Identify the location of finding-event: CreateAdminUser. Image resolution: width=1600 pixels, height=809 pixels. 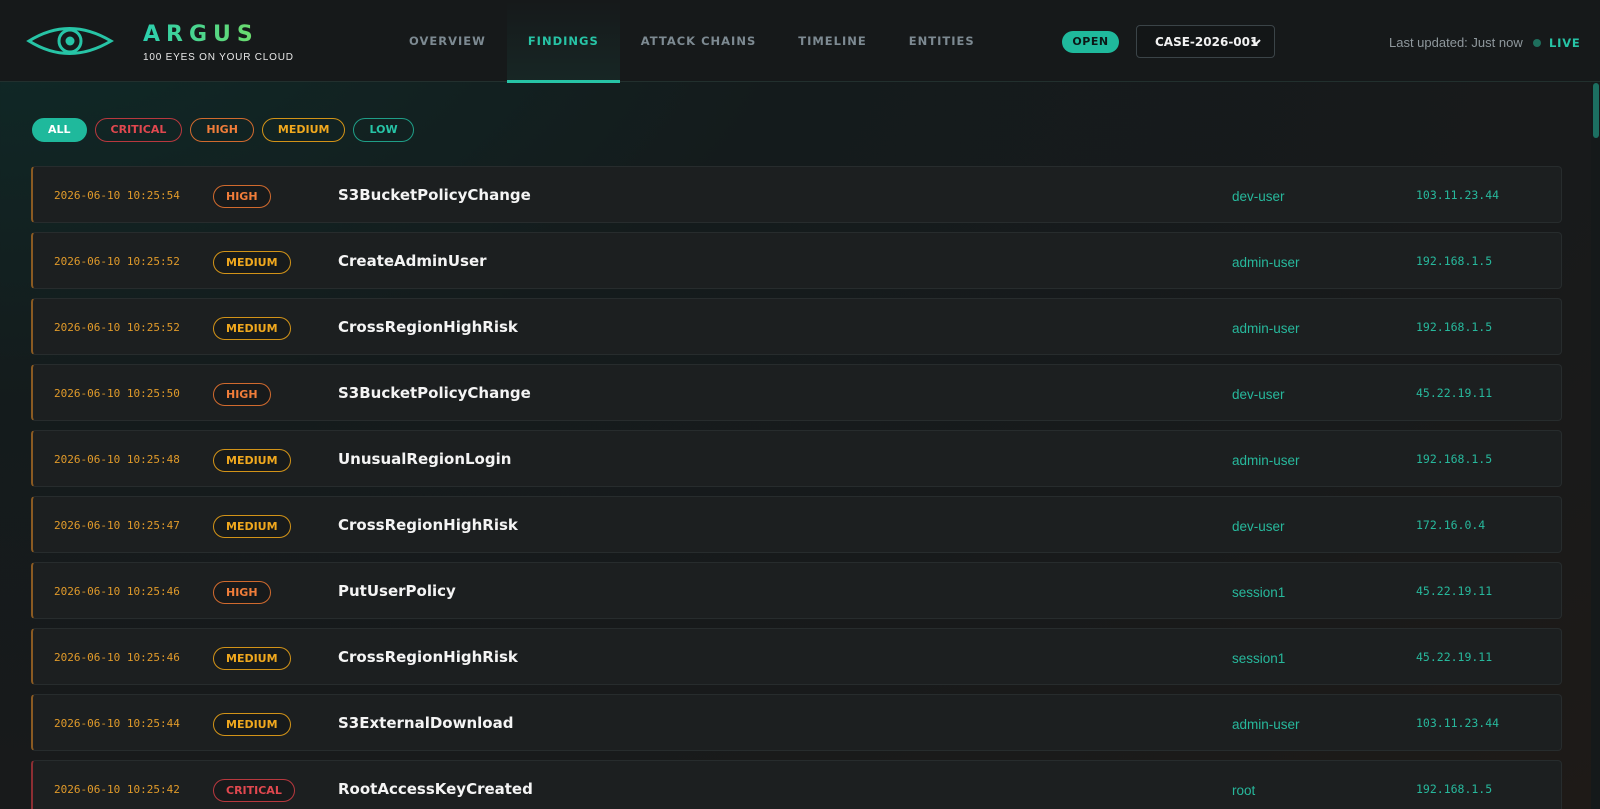
(412, 261).